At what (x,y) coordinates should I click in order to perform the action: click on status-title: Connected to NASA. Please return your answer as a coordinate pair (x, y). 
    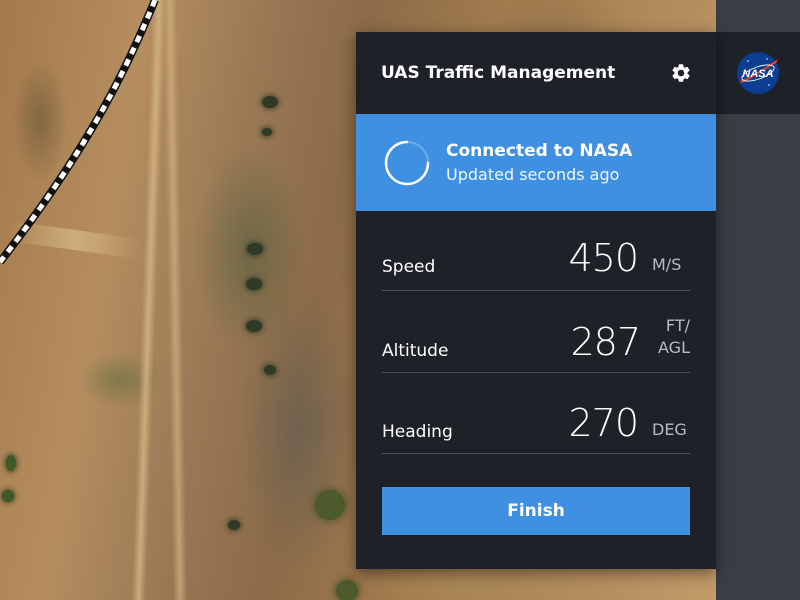
    Looking at the image, I should click on (539, 151).